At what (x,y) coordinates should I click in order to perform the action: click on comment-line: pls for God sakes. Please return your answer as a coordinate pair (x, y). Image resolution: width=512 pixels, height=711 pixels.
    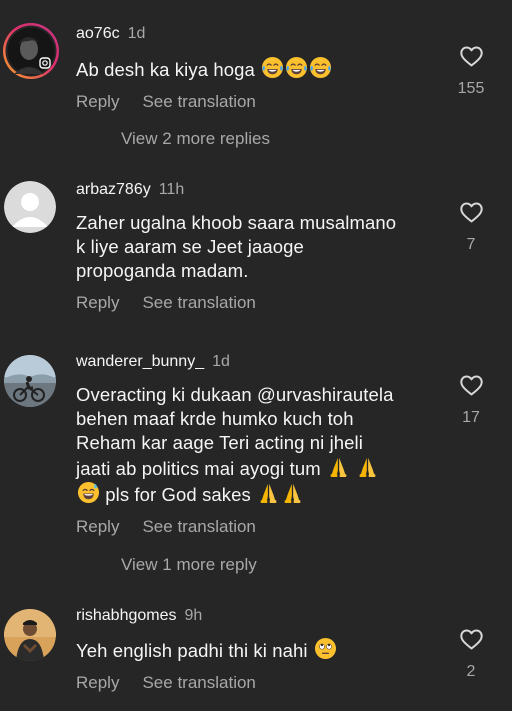
    Looking at the image, I should click on (256, 494).